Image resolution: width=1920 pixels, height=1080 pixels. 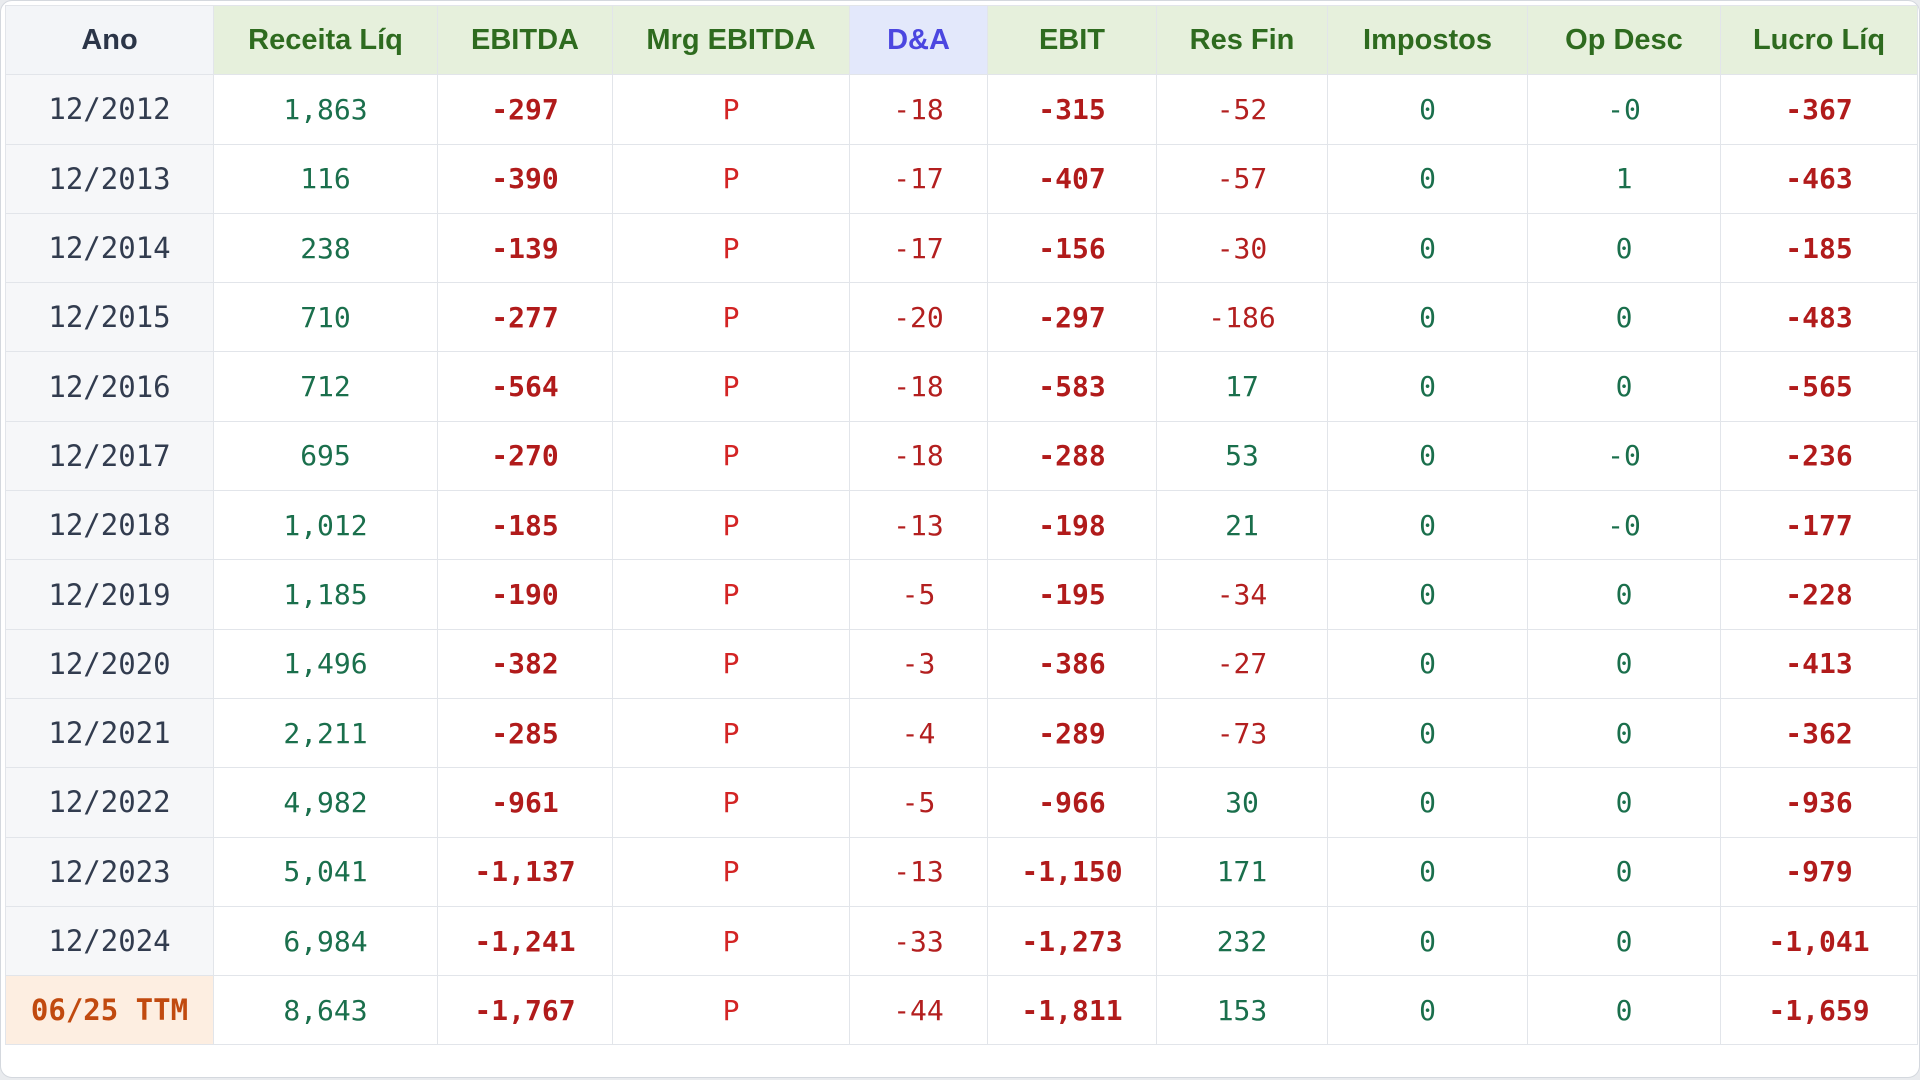 I want to click on cell-res-fin: 30, so click(x=1242, y=802).